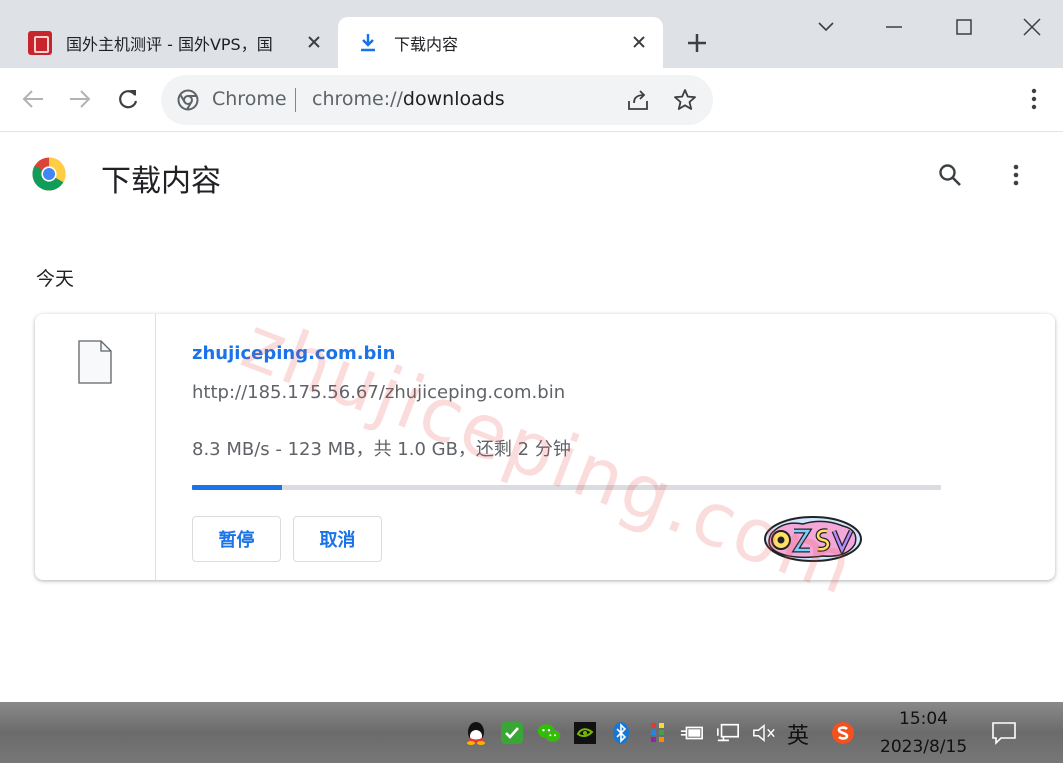  I want to click on downloads-menu-button, so click(1016, 175).